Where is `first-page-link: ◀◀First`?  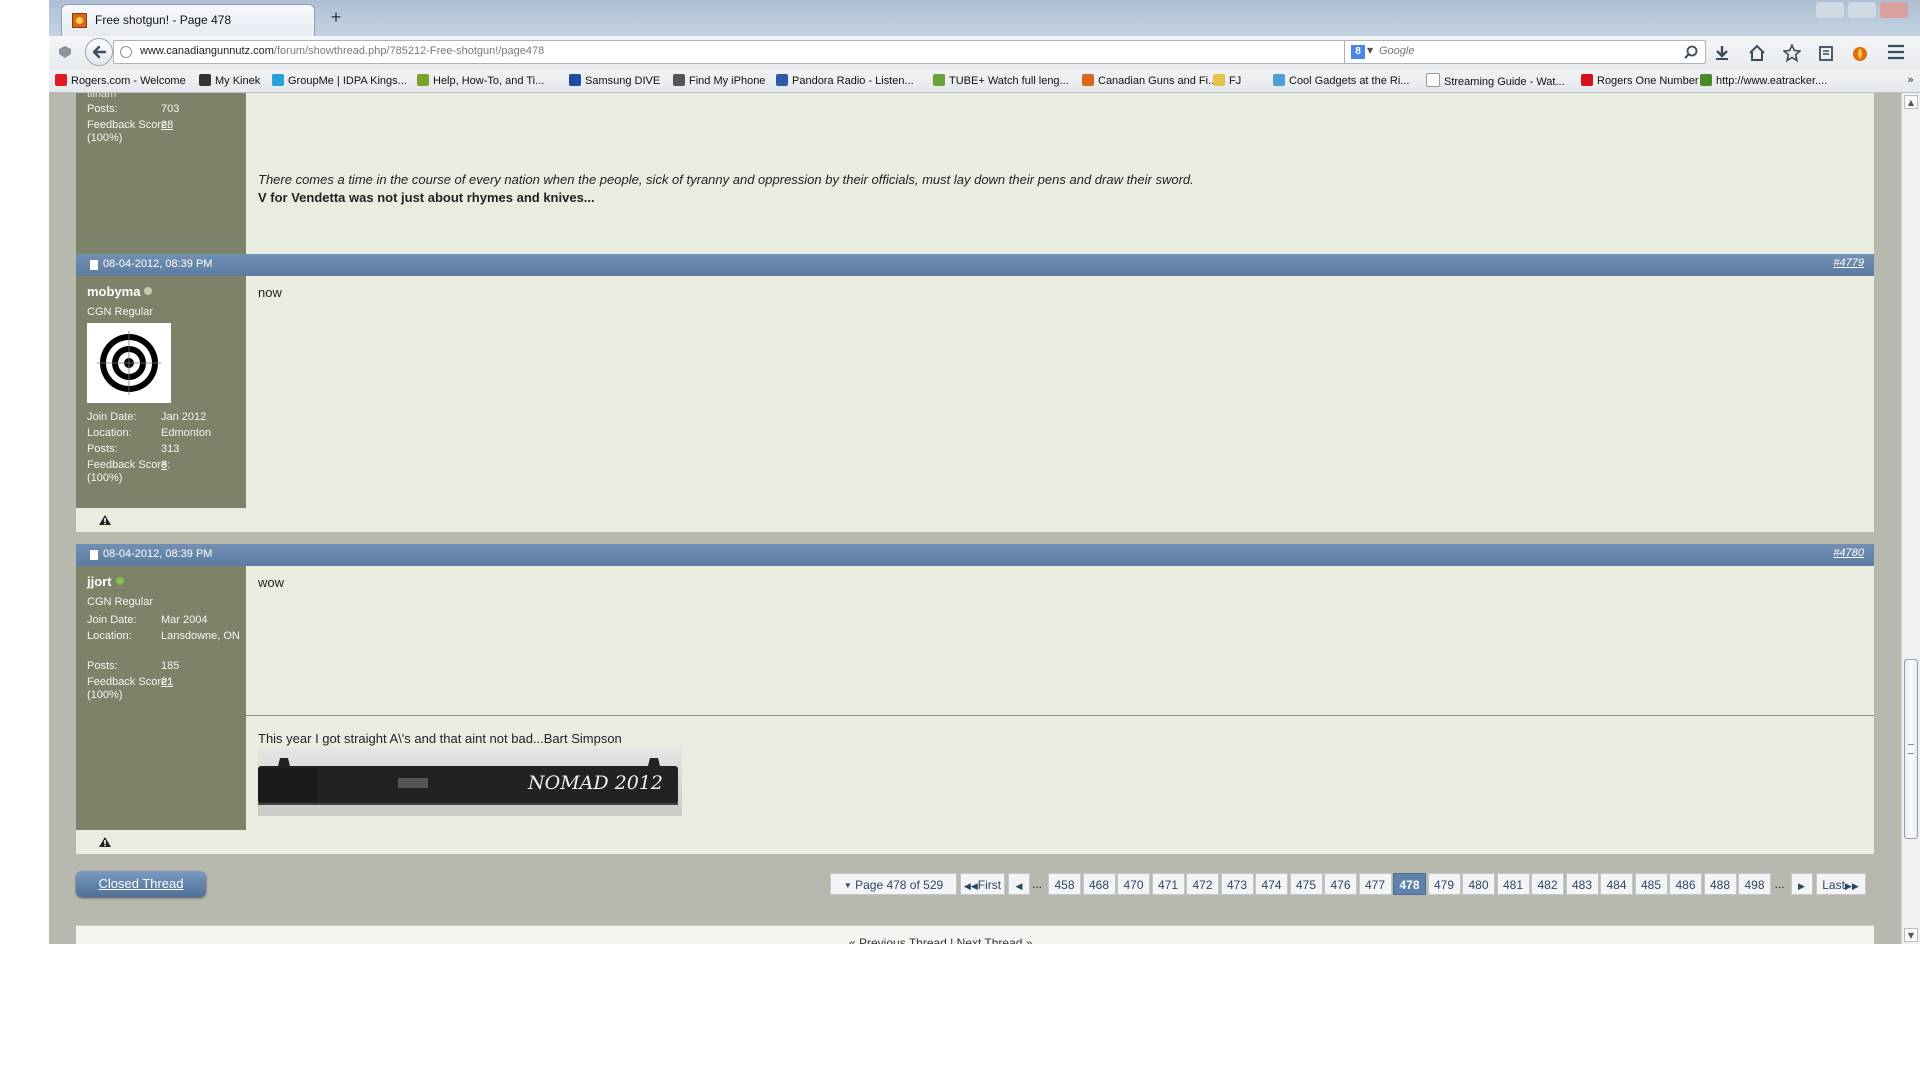 first-page-link: ◀◀First is located at coordinates (982, 884).